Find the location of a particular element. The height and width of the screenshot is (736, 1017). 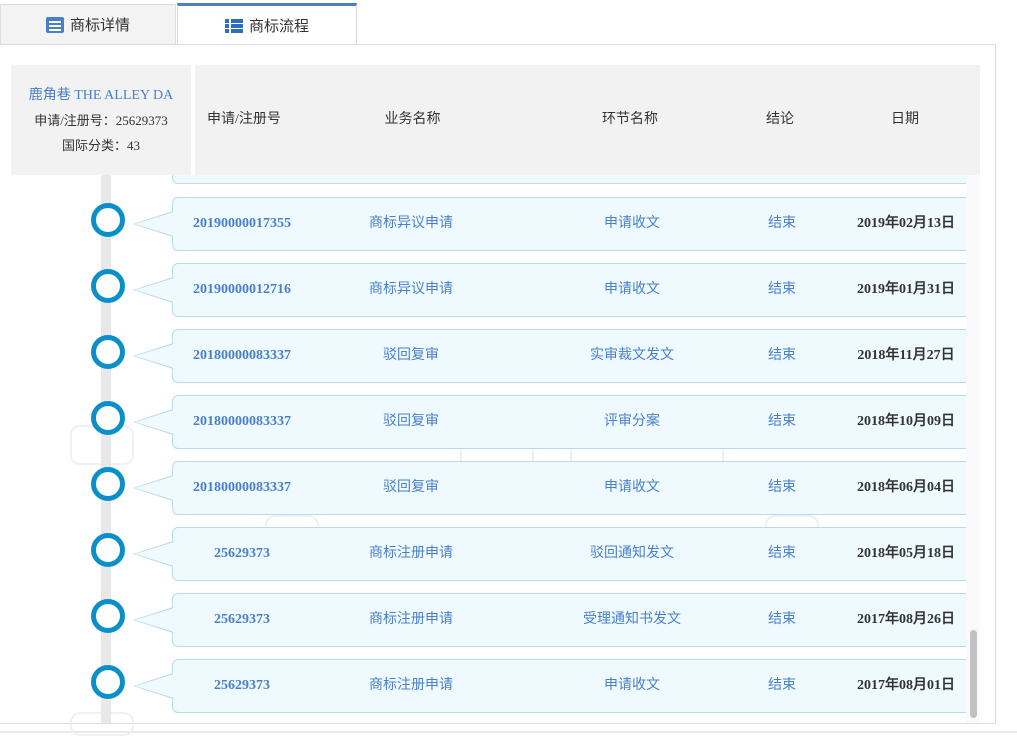

cell-date: 2018年06月04日 is located at coordinates (906, 488).